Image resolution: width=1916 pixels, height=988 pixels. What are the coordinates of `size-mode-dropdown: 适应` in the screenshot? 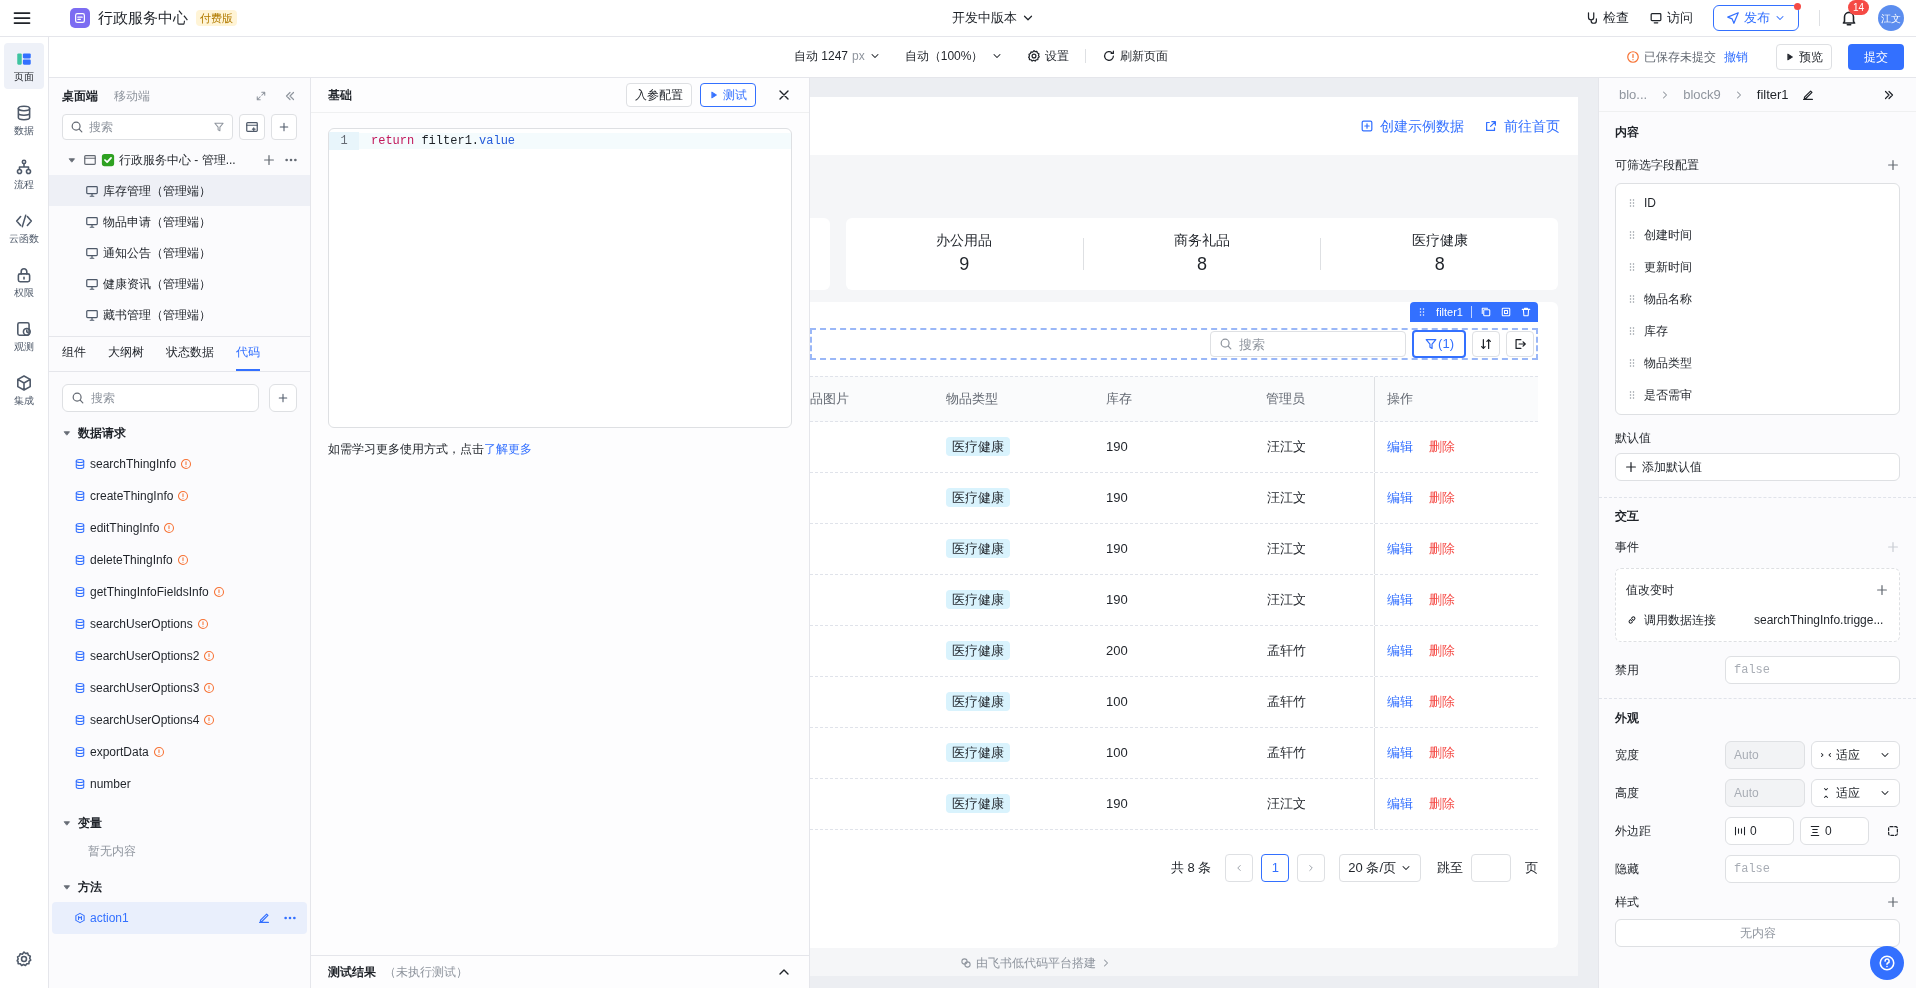 It's located at (1855, 755).